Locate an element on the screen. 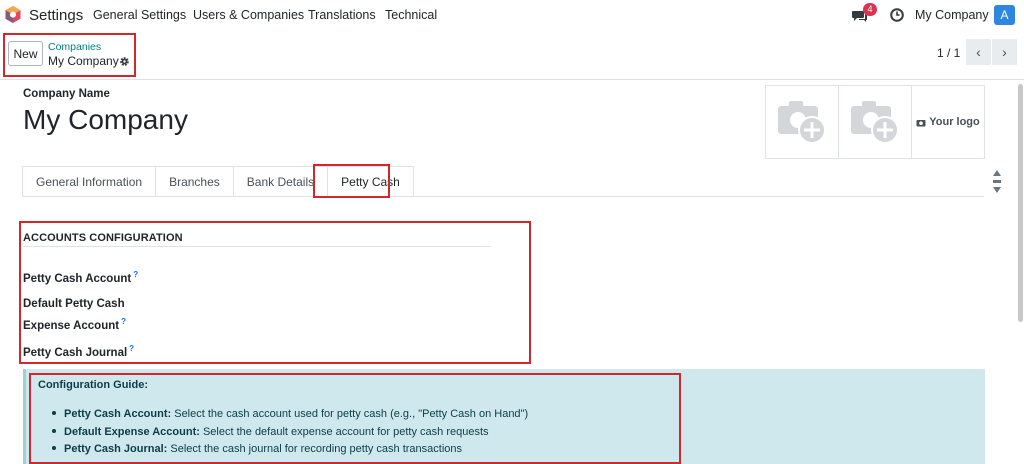 This screenshot has width=1024, height=464. your-logo-label: Your logo is located at coordinates (954, 122).